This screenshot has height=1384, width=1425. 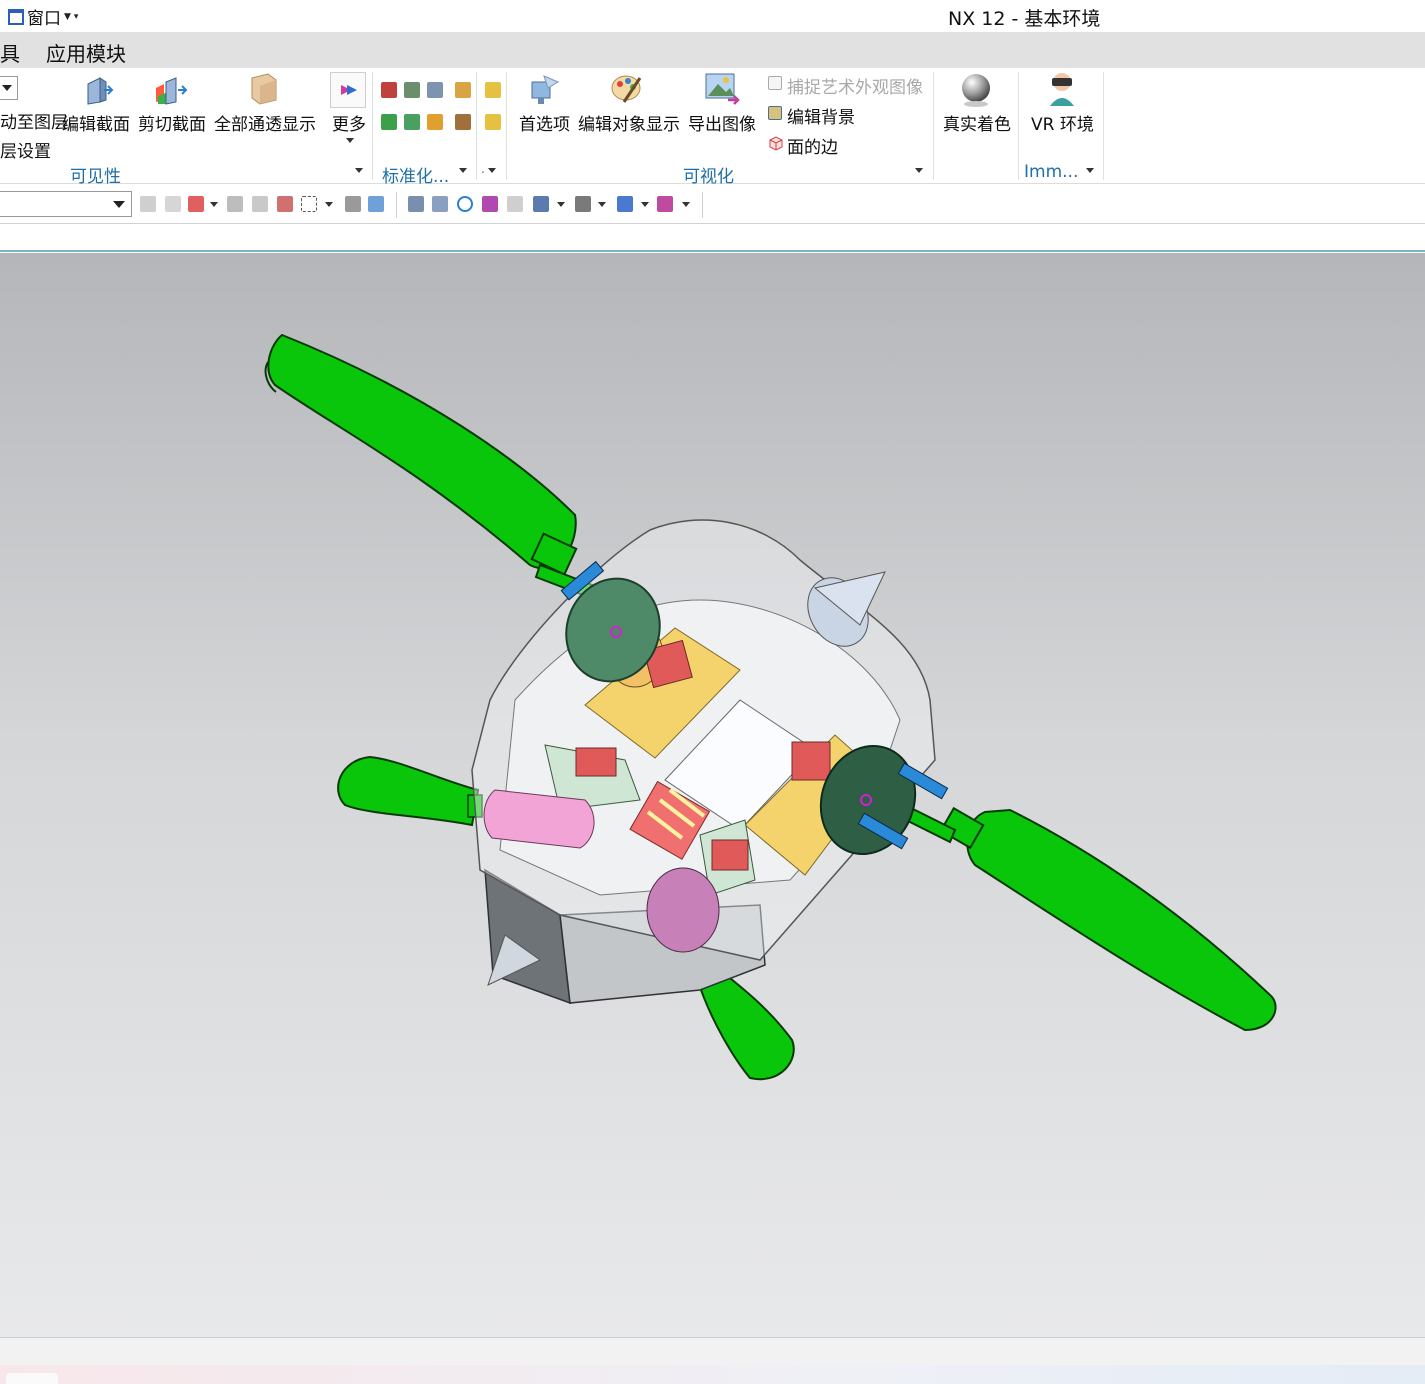 I want to click on tb-shade-icon, so click(x=583, y=204).